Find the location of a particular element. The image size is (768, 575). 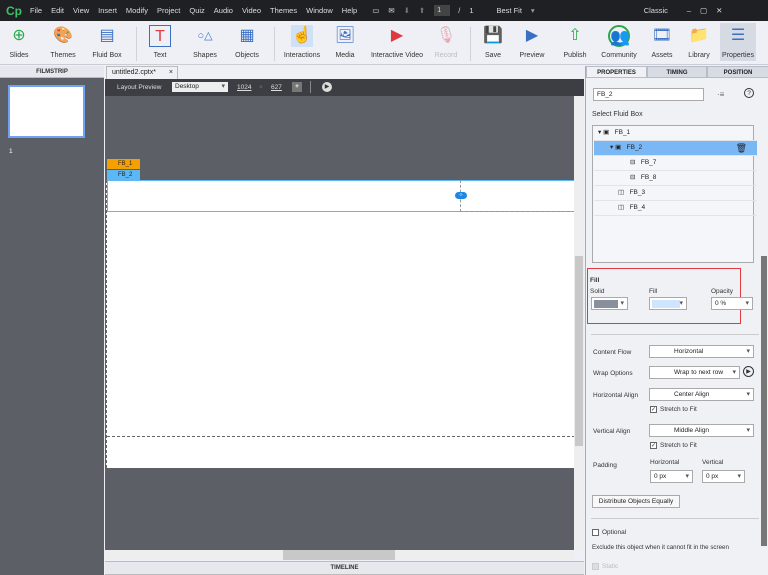

menu-audio: Audio is located at coordinates (223, 10).